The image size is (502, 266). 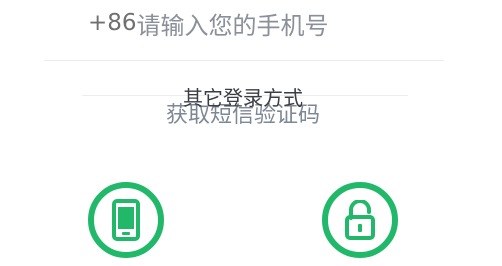 What do you see at coordinates (243, 98) in the screenshot?
I see `other-login-methods-label: 其它登录方式` at bounding box center [243, 98].